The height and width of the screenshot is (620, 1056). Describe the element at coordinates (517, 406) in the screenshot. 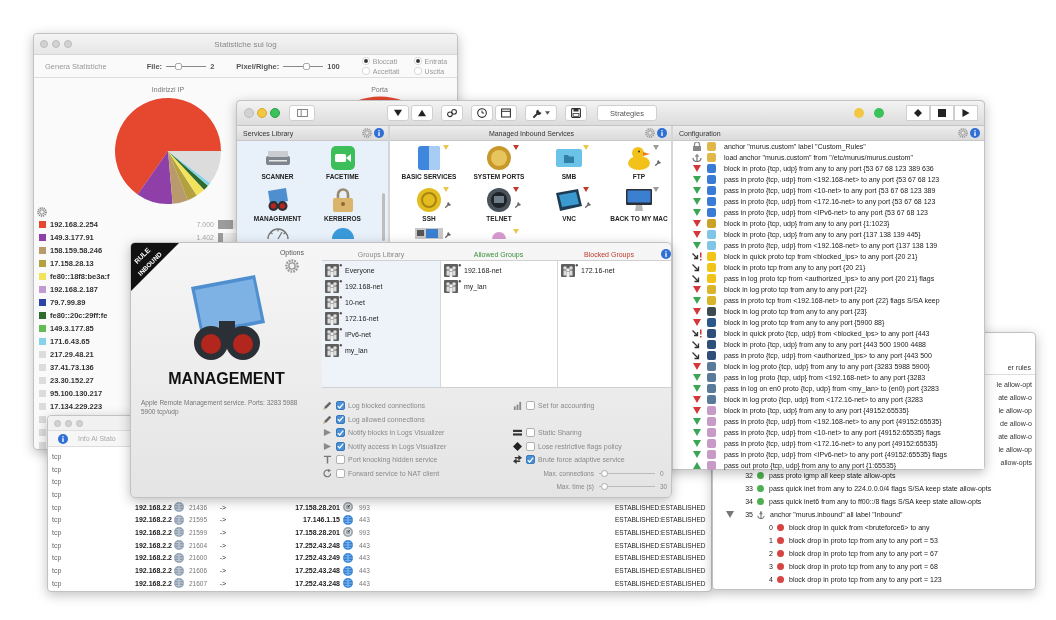

I see `bar-chart-icon` at that location.